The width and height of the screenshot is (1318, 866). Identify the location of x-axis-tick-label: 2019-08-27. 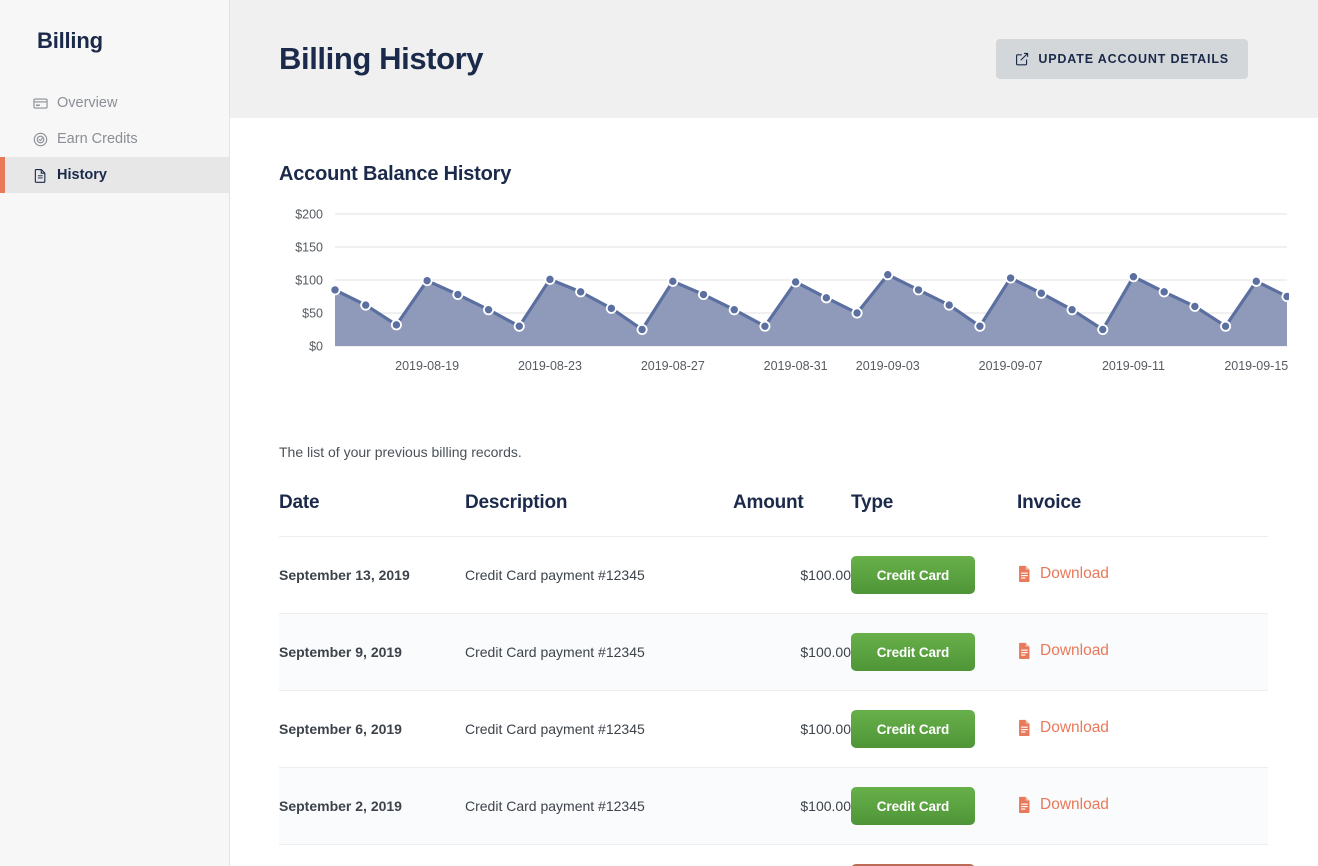
(673, 366).